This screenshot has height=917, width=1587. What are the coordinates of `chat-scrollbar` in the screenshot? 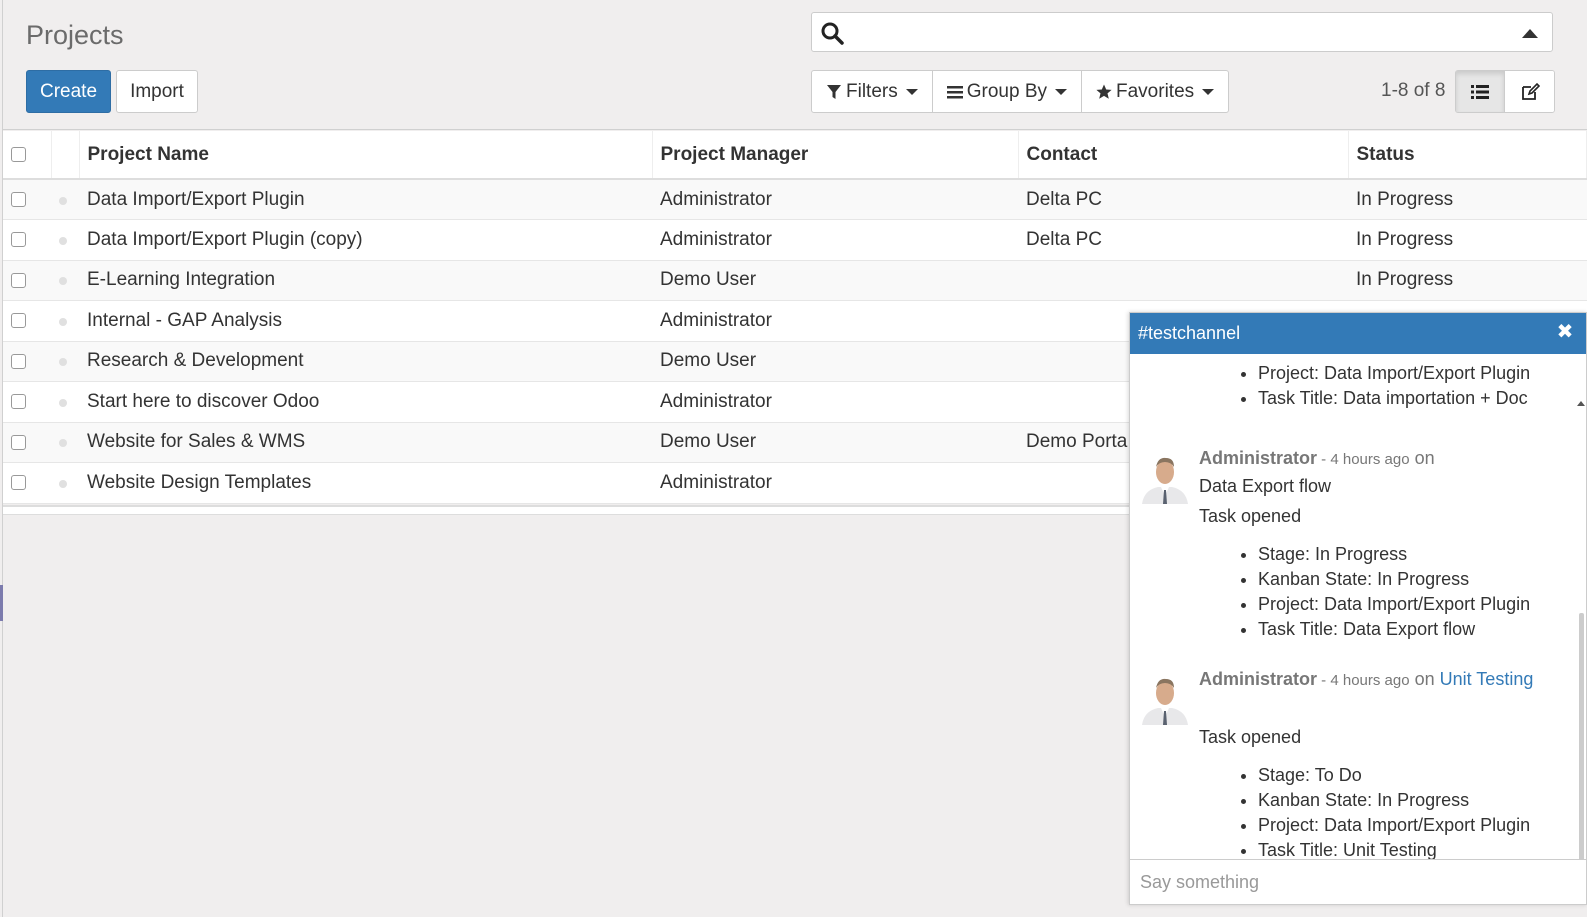 It's located at (1581, 628).